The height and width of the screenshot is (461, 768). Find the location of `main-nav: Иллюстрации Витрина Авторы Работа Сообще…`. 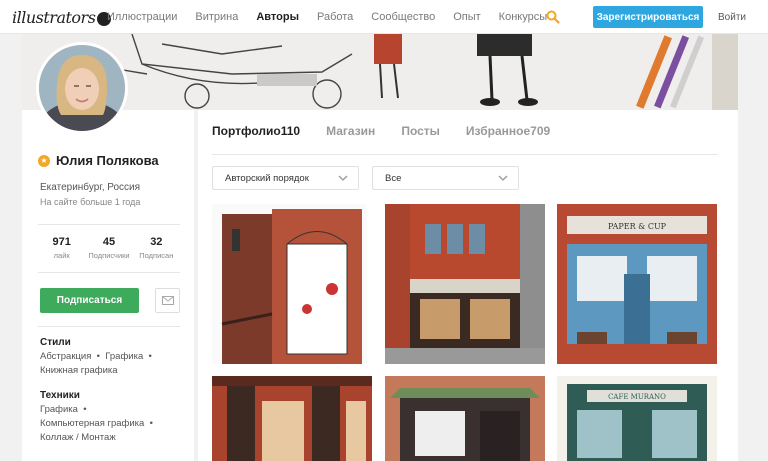

main-nav: Иллюстрации Витрина Авторы Работа Сообще… is located at coordinates (336, 17).